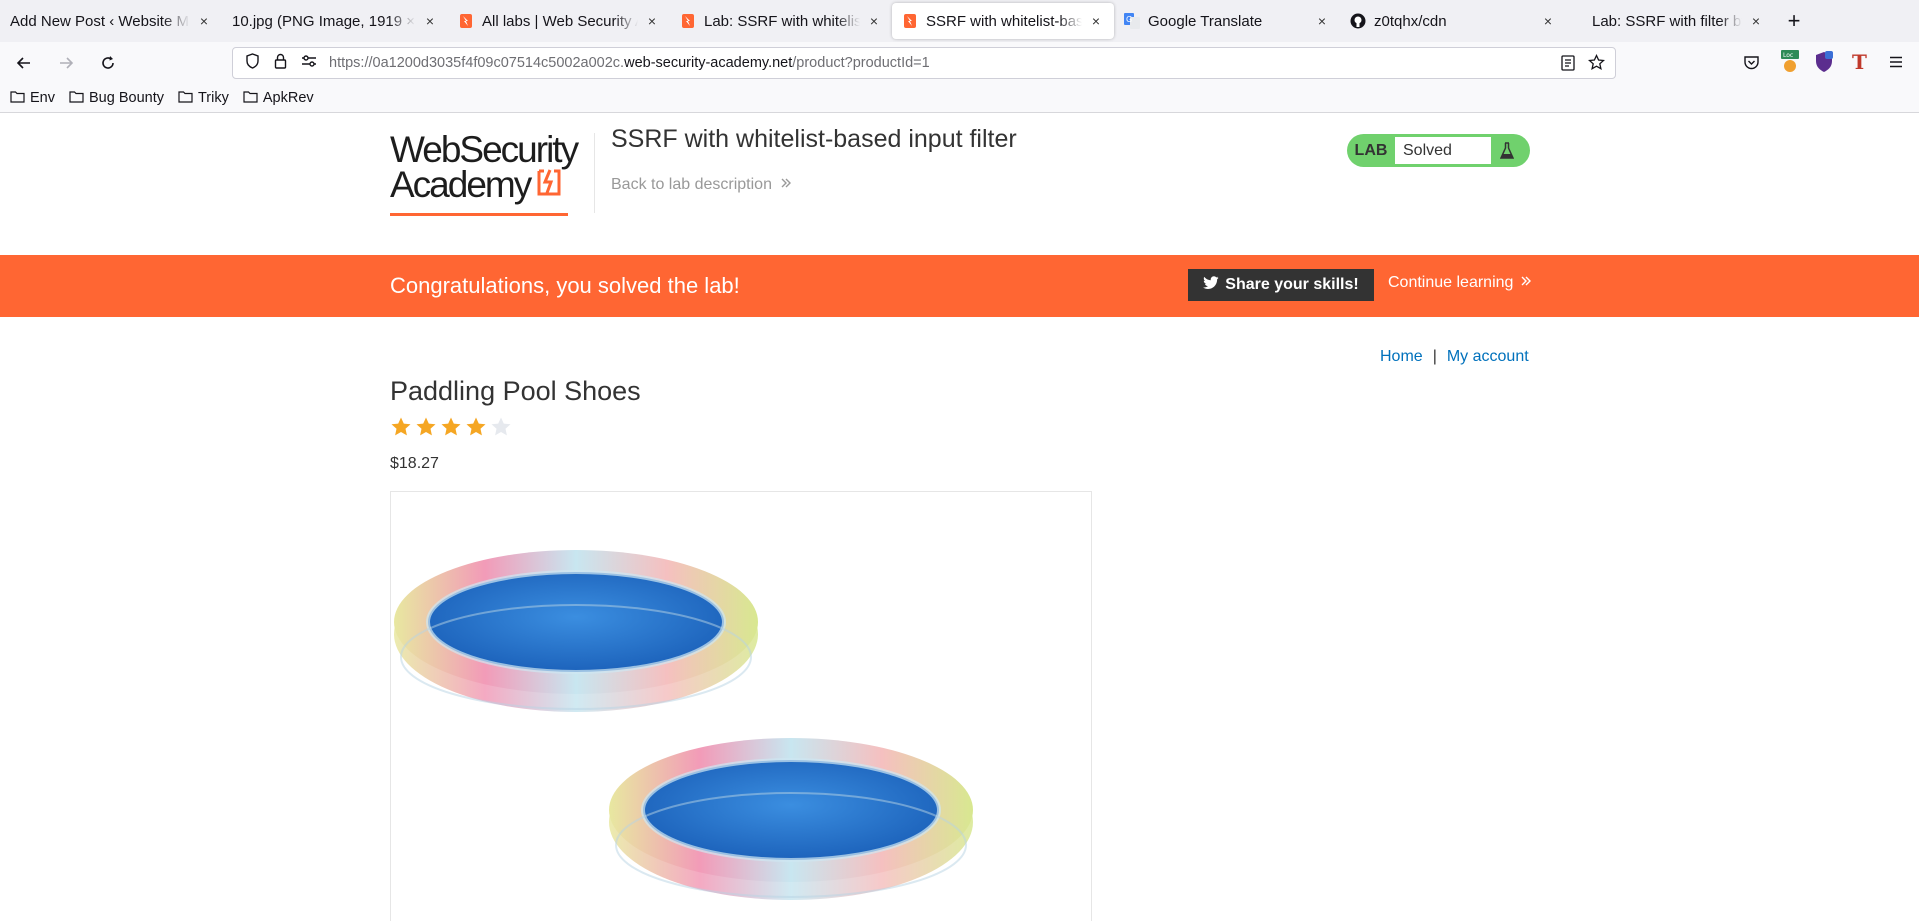  Describe the element at coordinates (309, 63) in the screenshot. I see `permissions-icon` at that location.